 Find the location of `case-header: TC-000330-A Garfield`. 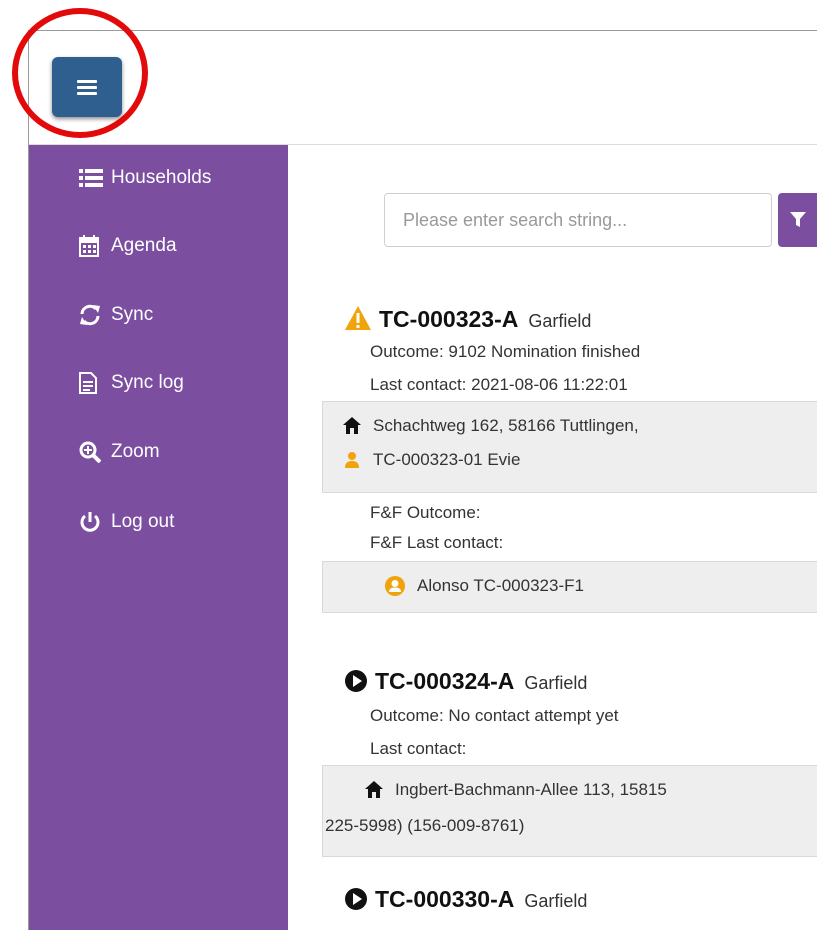

case-header: TC-000330-A Garfield is located at coordinates (466, 899).